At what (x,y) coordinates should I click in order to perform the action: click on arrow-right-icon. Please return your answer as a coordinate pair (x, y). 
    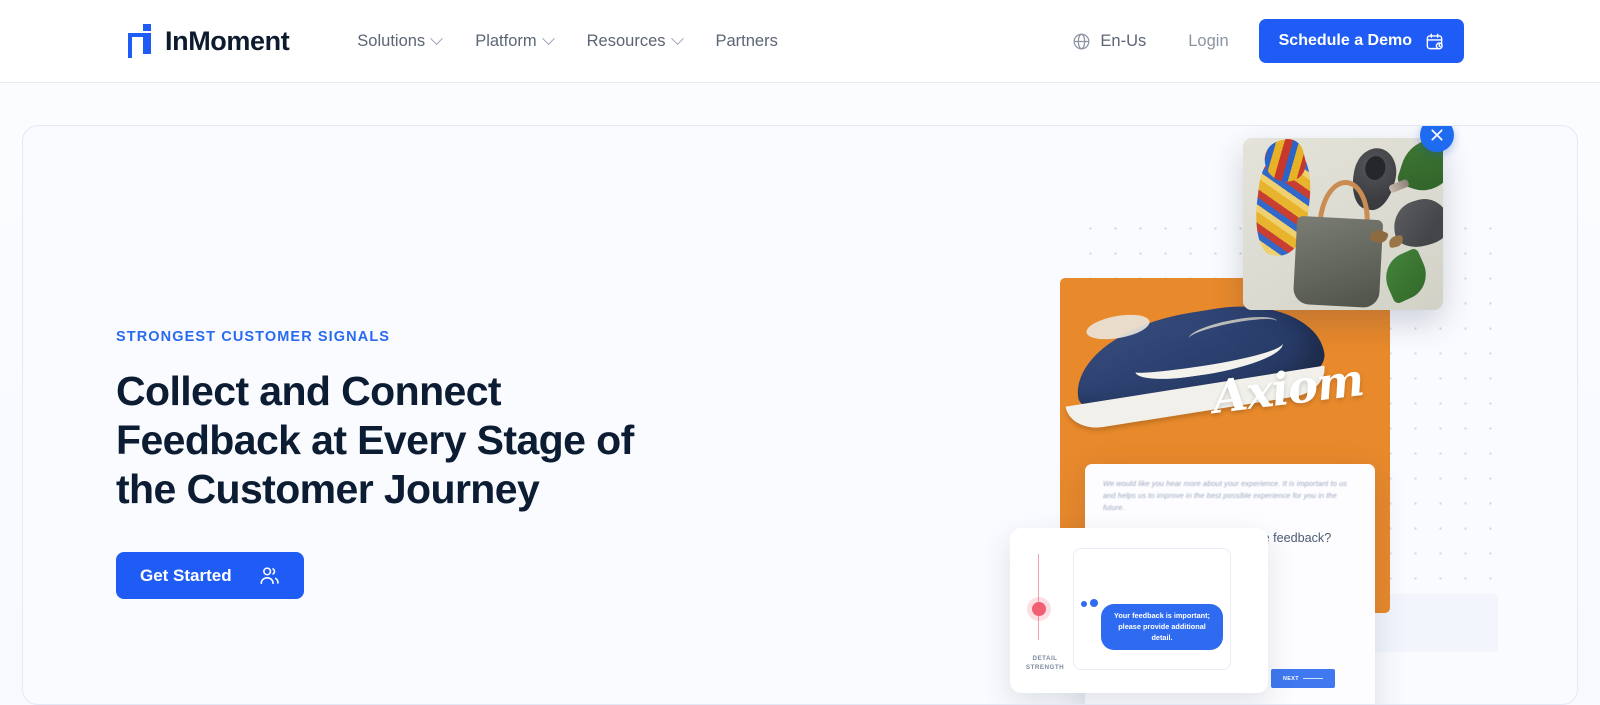
    Looking at the image, I should click on (1312, 678).